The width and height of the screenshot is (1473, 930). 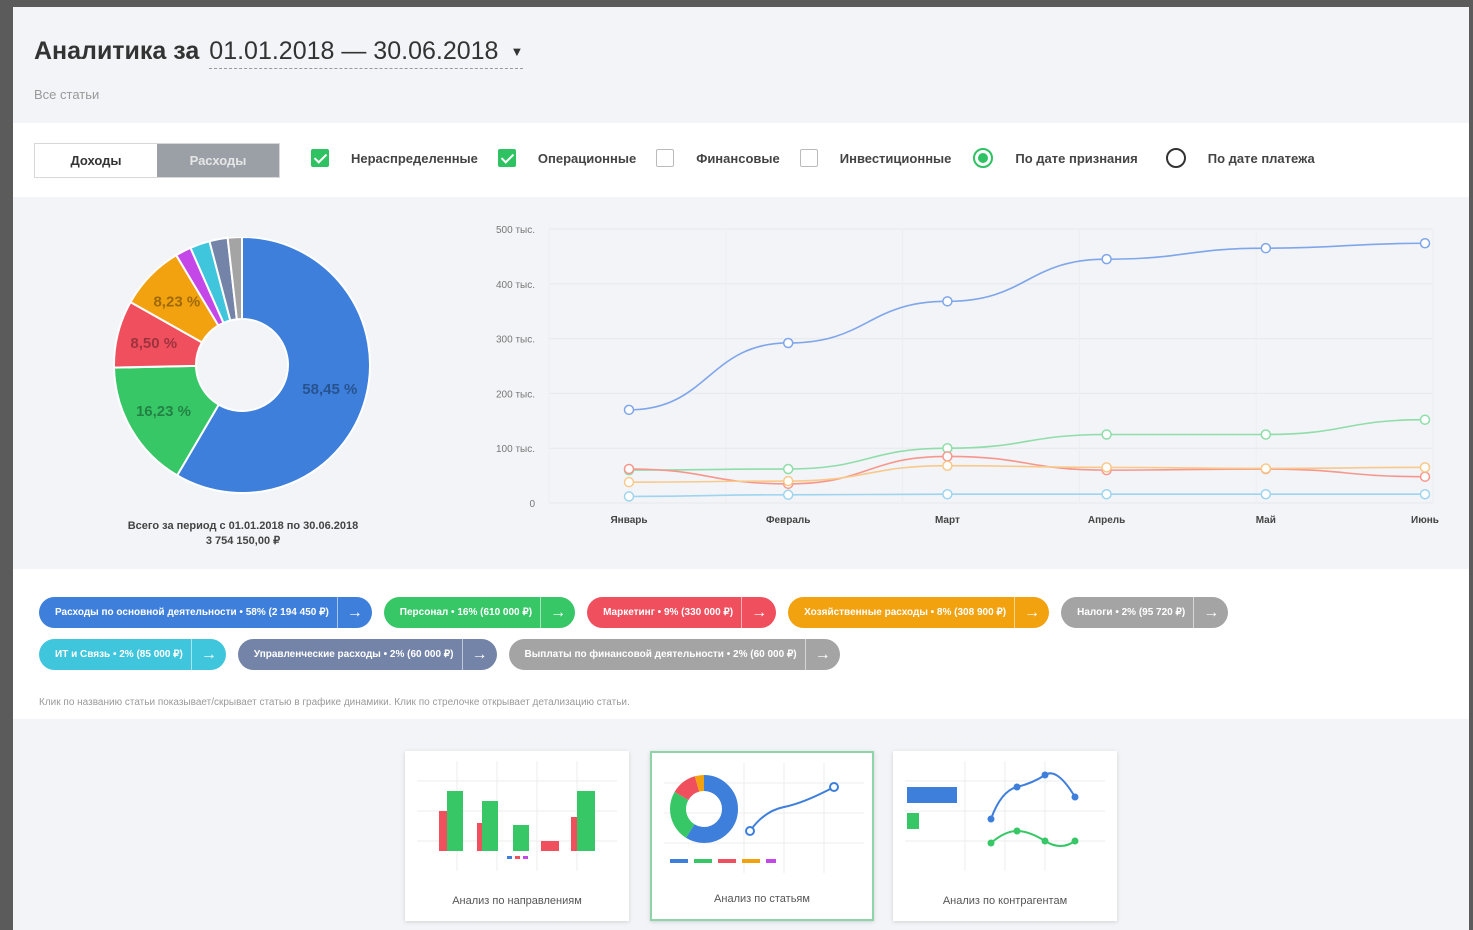 I want to click on checkbox-investment-label: Инвестиционные, so click(x=895, y=158).